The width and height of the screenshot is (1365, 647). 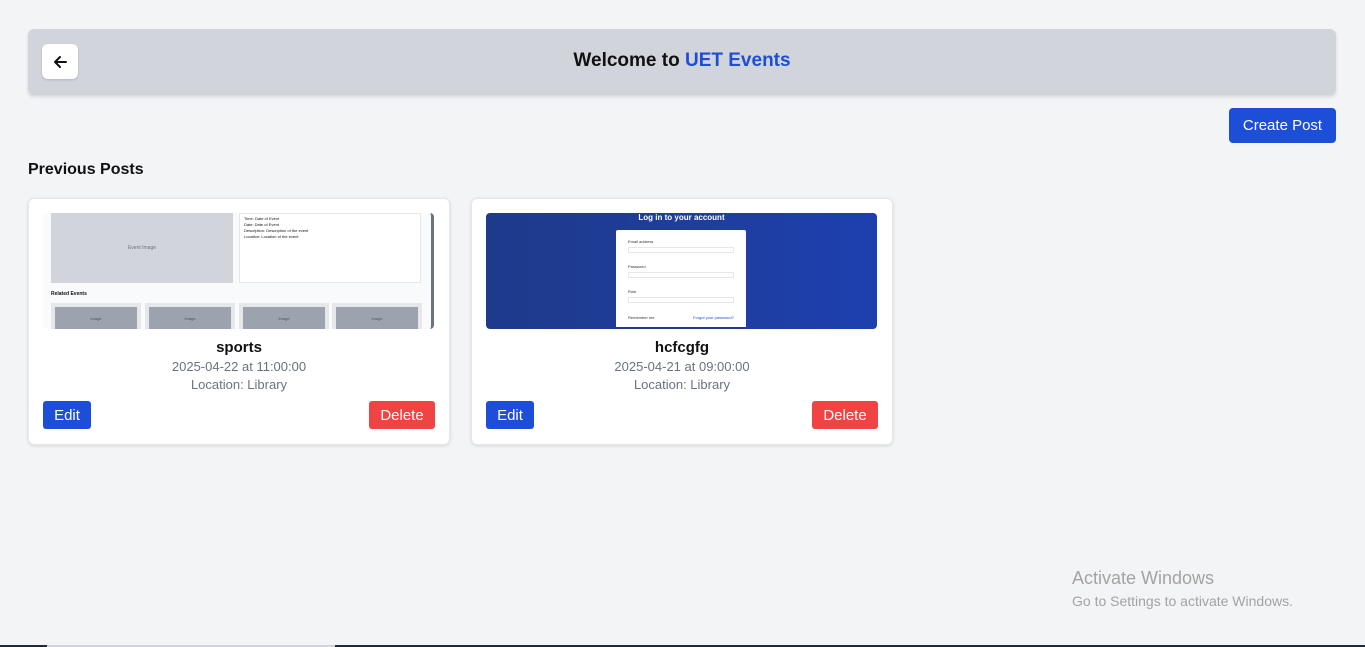 What do you see at coordinates (632, 291) in the screenshot?
I see `thumb-role-label: Role` at bounding box center [632, 291].